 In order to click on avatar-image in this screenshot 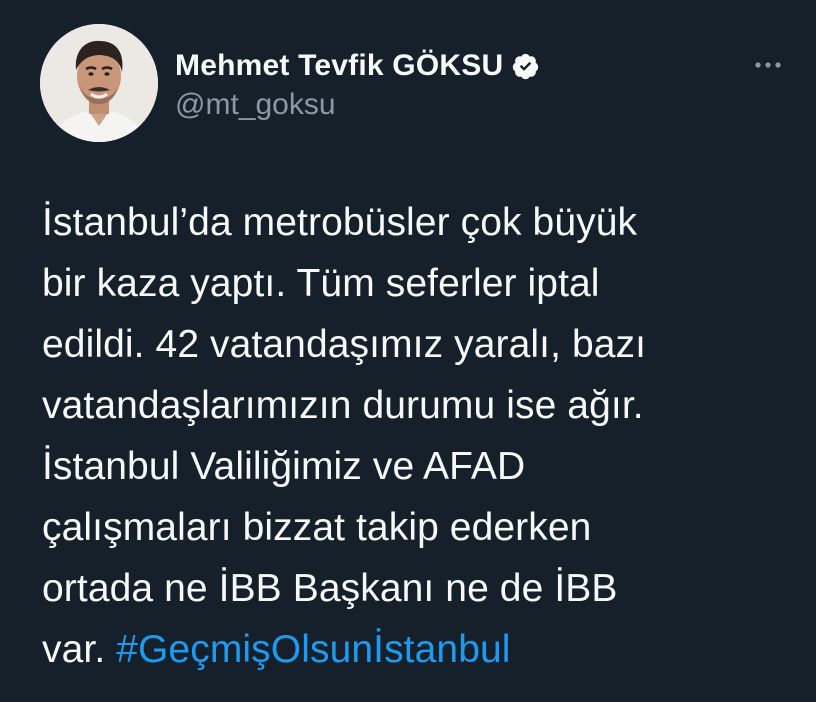, I will do `click(99, 83)`.